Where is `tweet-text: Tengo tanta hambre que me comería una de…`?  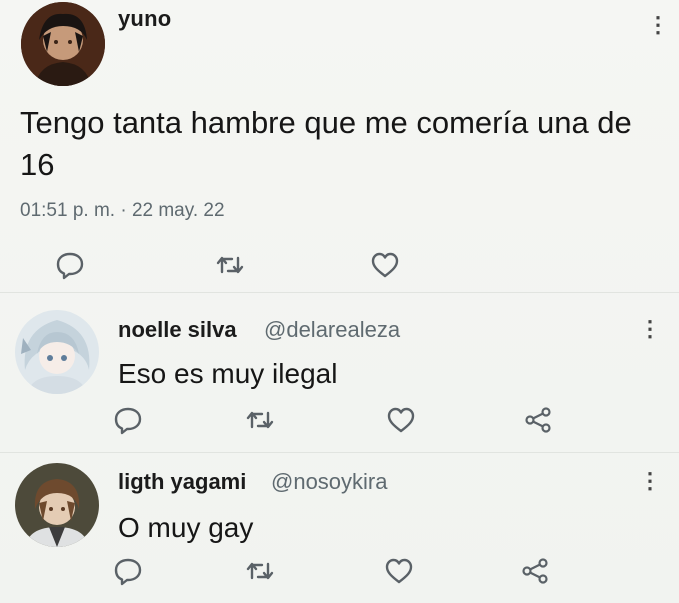
tweet-text: Tengo tanta hambre que me comería una de… is located at coordinates (326, 143).